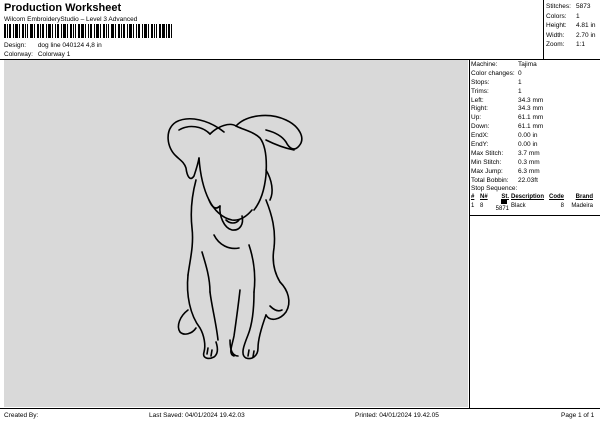 The image size is (600, 424). I want to click on page-number: Page 1 of 1, so click(578, 415).